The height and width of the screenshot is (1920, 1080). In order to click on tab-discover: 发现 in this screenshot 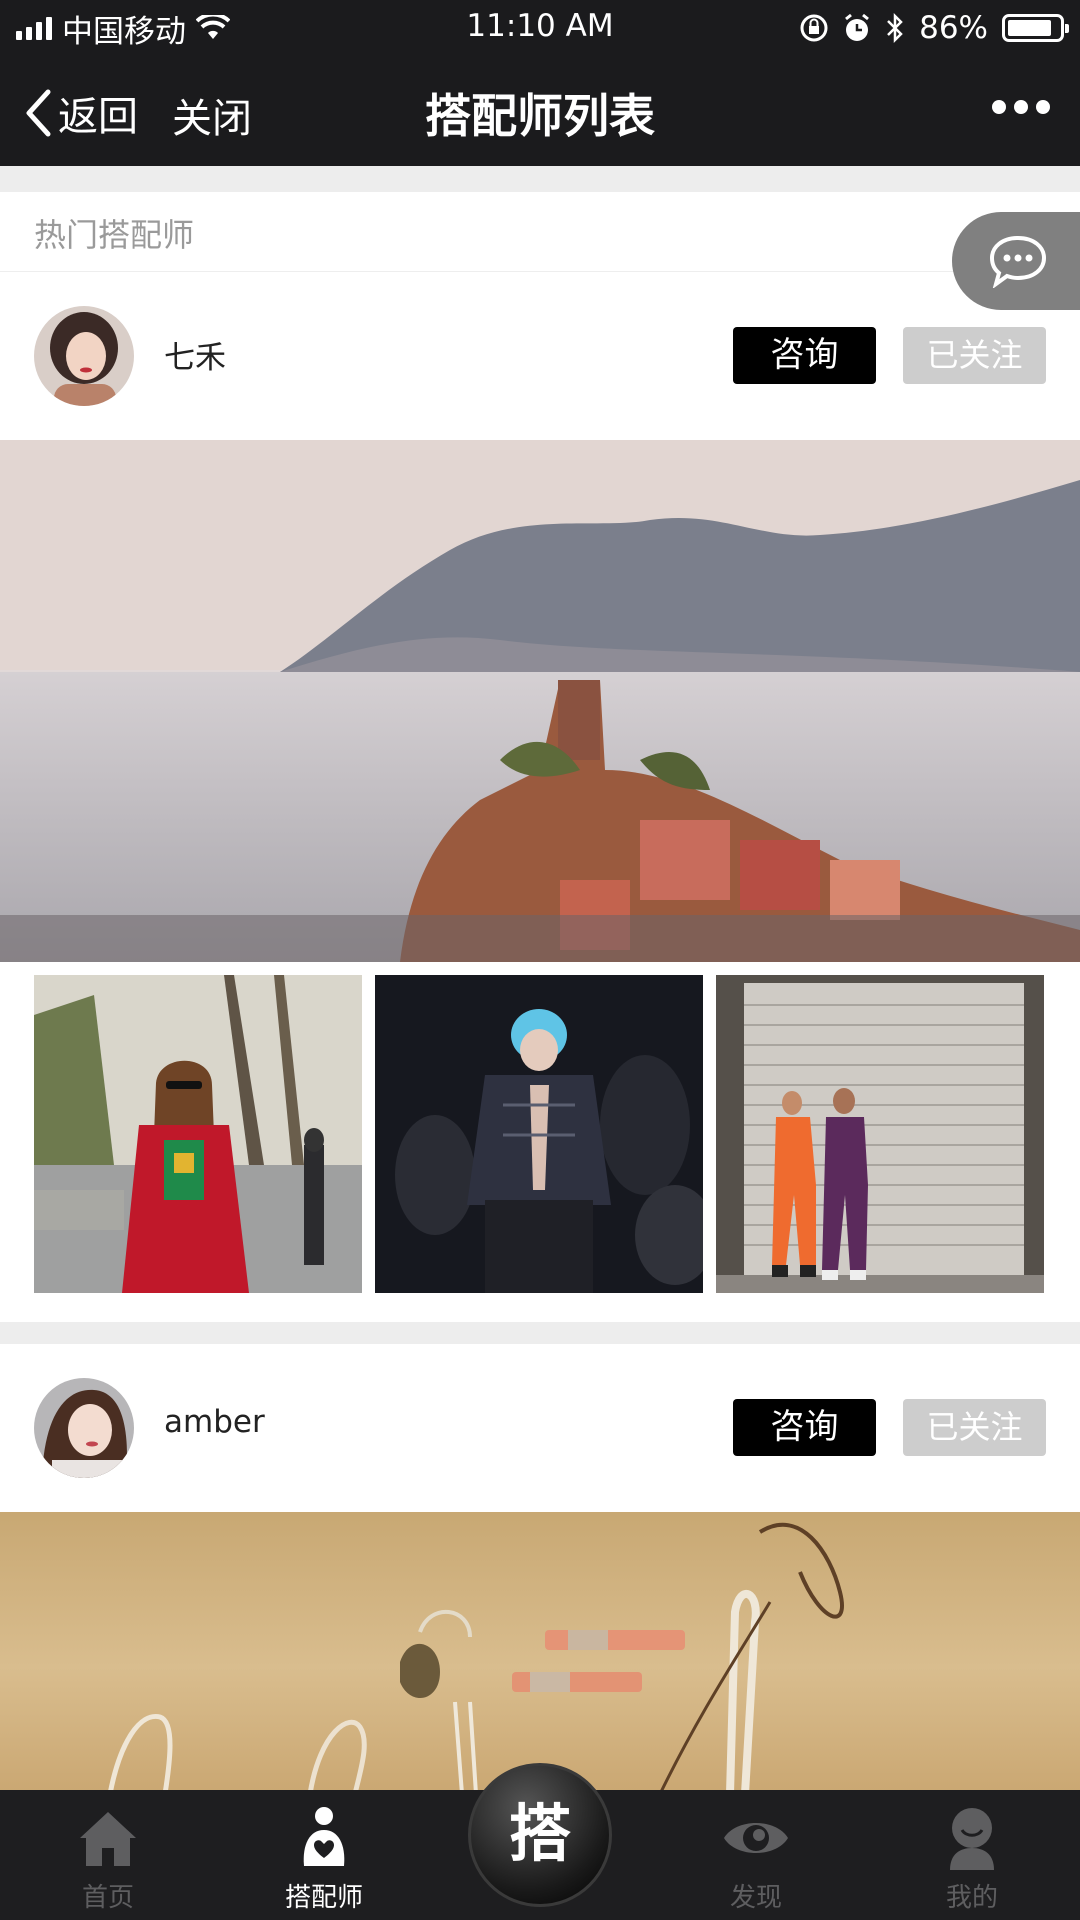, I will do `click(756, 1855)`.